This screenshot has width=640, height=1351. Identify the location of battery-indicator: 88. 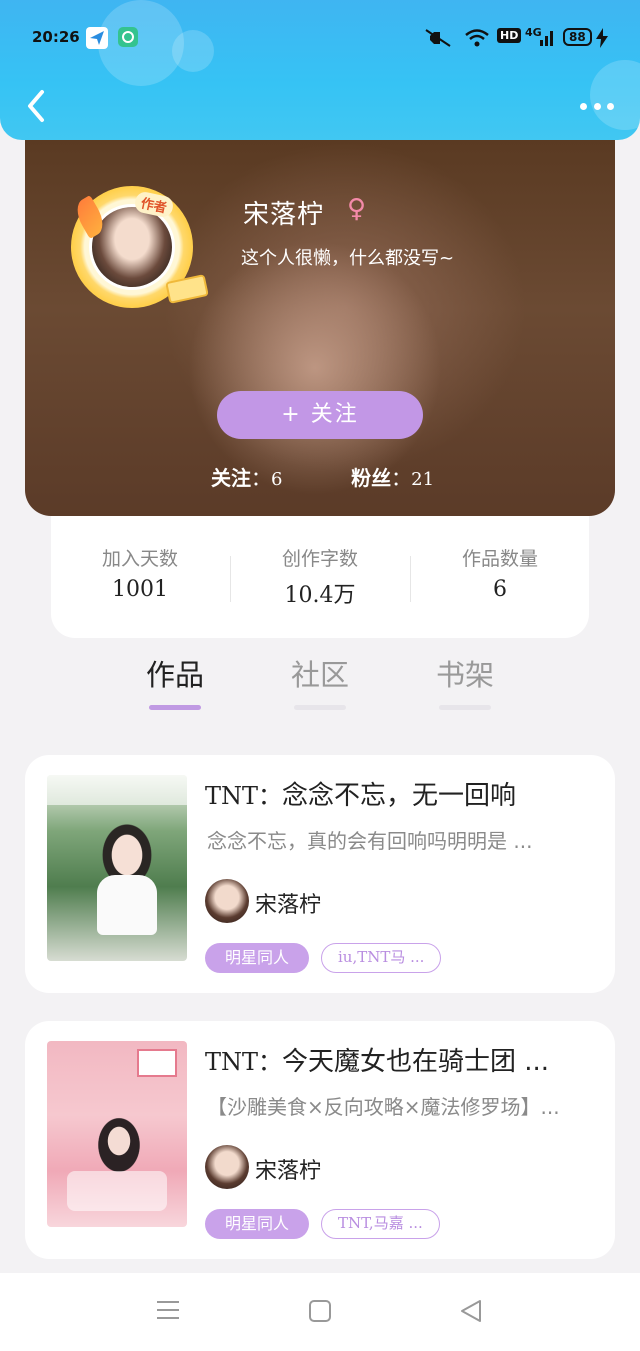
(577, 37).